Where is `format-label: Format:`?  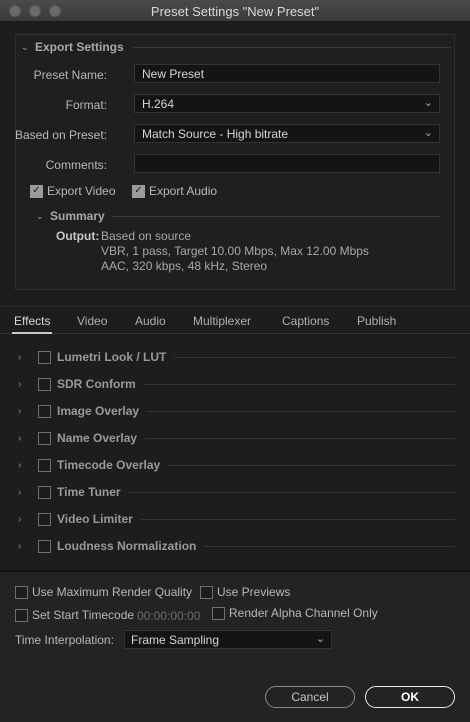 format-label: Format: is located at coordinates (86, 105).